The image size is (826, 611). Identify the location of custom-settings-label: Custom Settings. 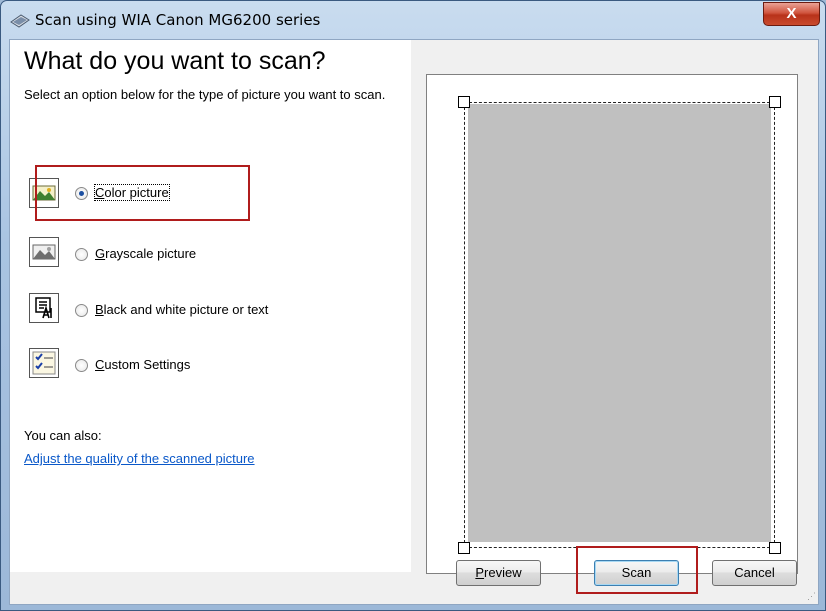
(142, 364).